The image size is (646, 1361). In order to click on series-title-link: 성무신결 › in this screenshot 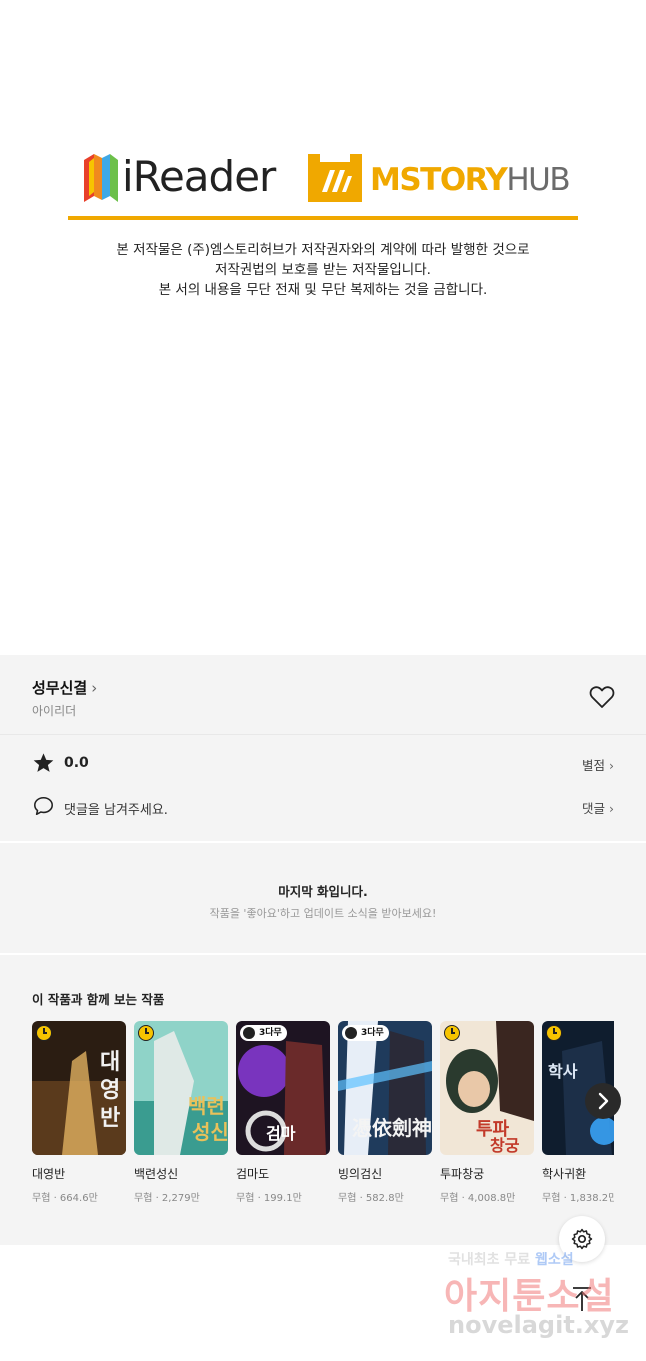, I will do `click(64, 687)`.